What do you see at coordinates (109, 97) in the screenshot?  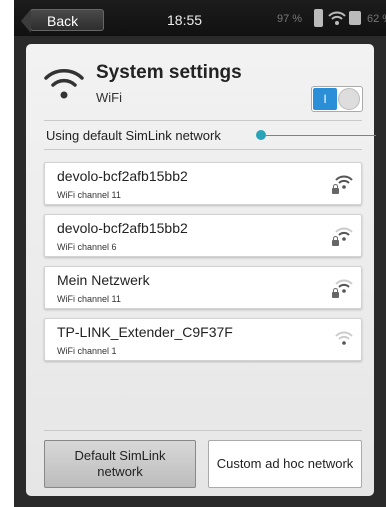 I see `page-subtitle: WiFi` at bounding box center [109, 97].